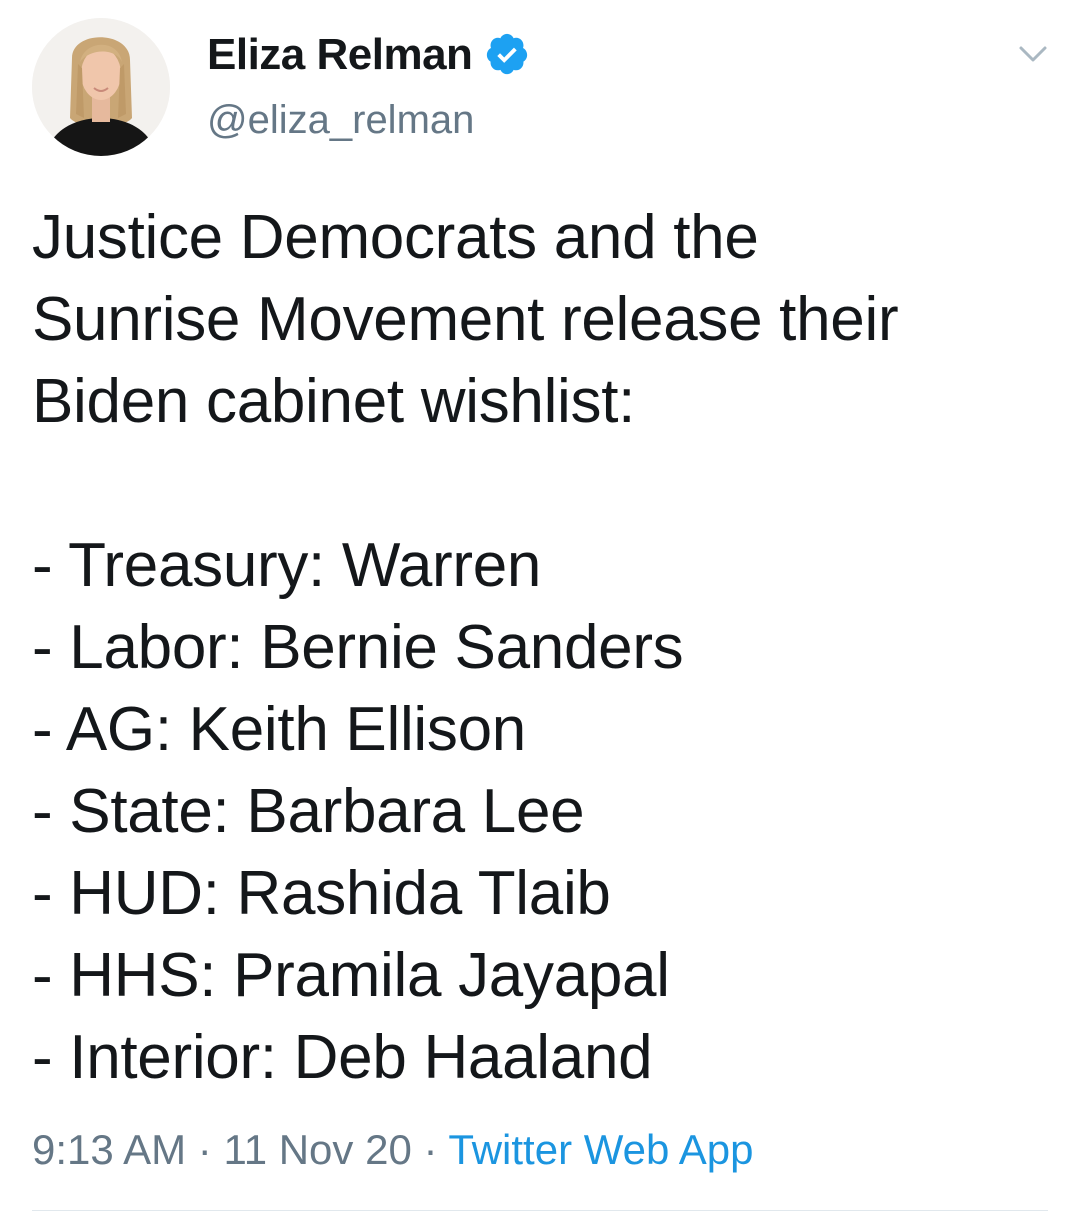 This screenshot has height=1213, width=1080. Describe the element at coordinates (109, 1149) in the screenshot. I see `tweet-time: 9:13 AM` at that location.